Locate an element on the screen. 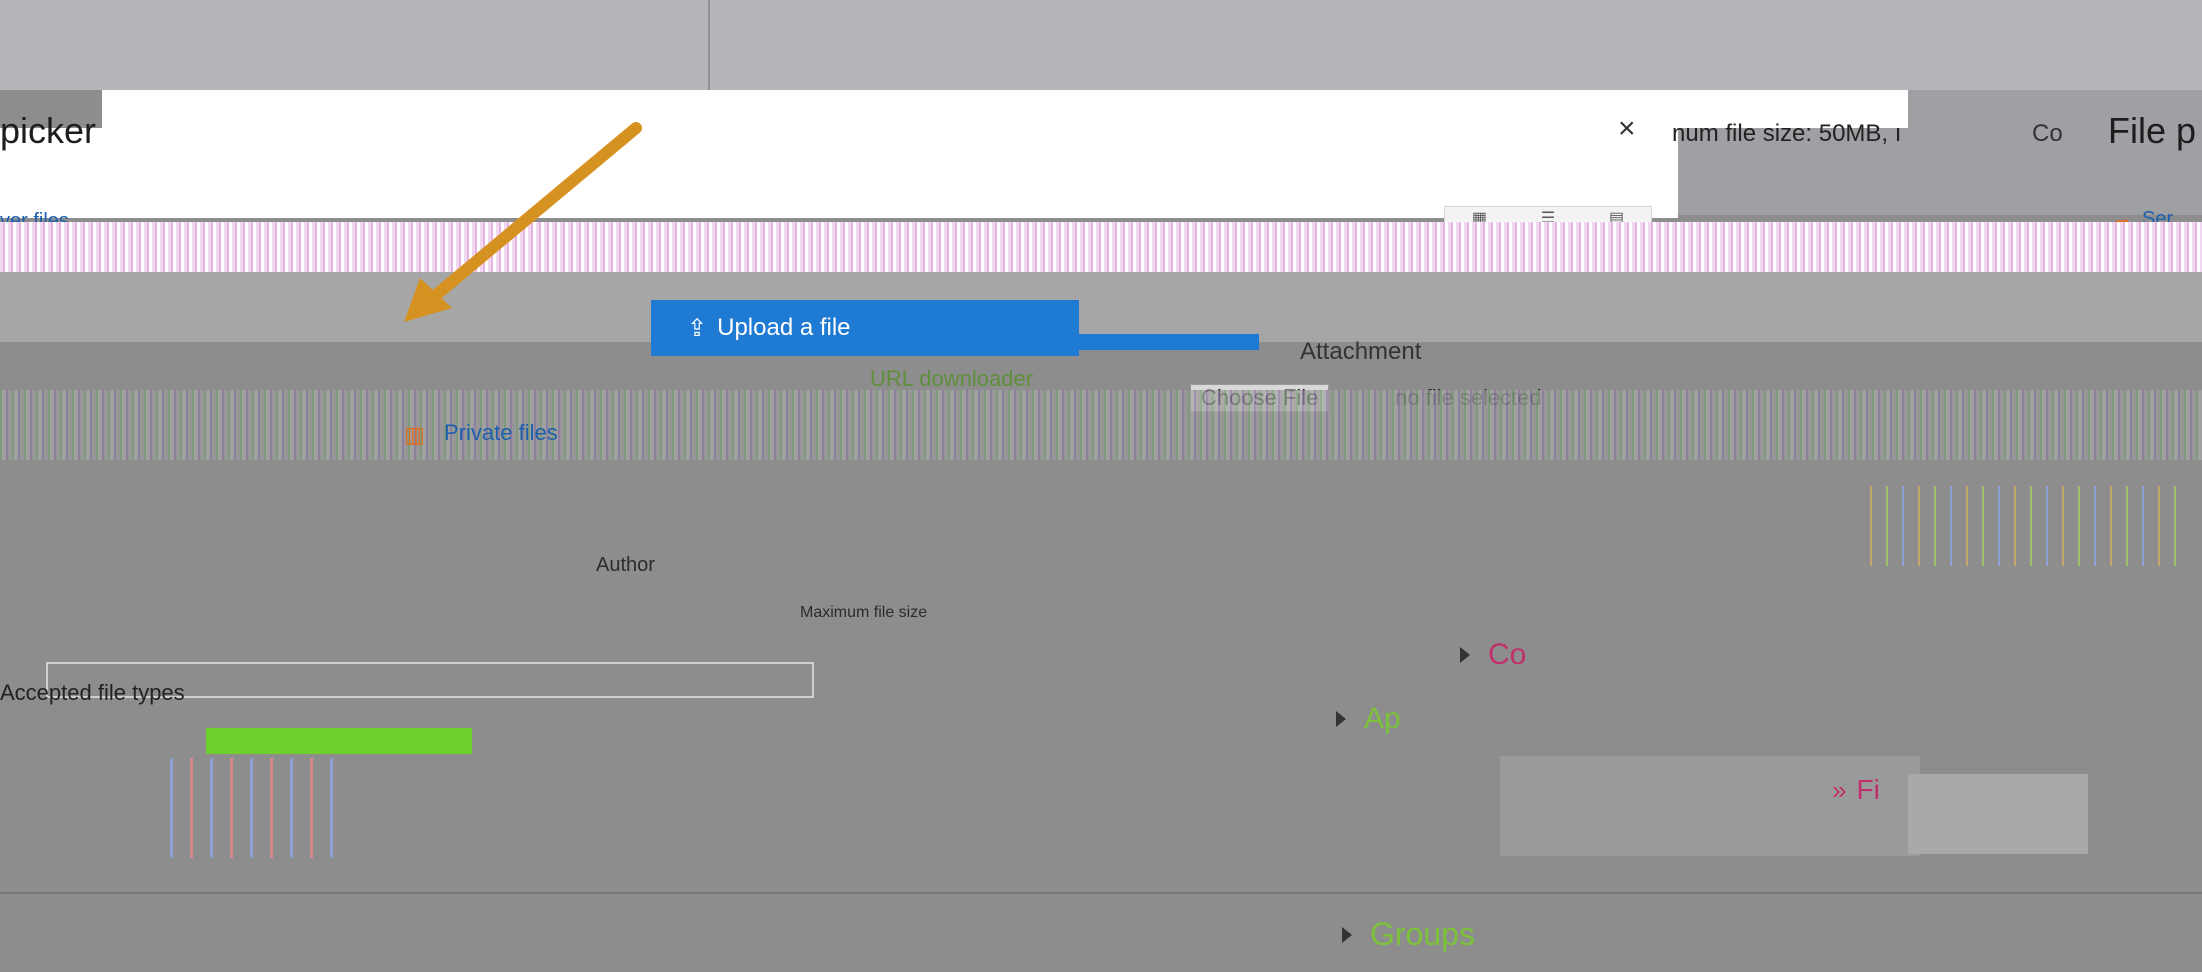 Image resolution: width=2202 pixels, height=972 pixels. arrow-shaft is located at coordinates (533, 214).